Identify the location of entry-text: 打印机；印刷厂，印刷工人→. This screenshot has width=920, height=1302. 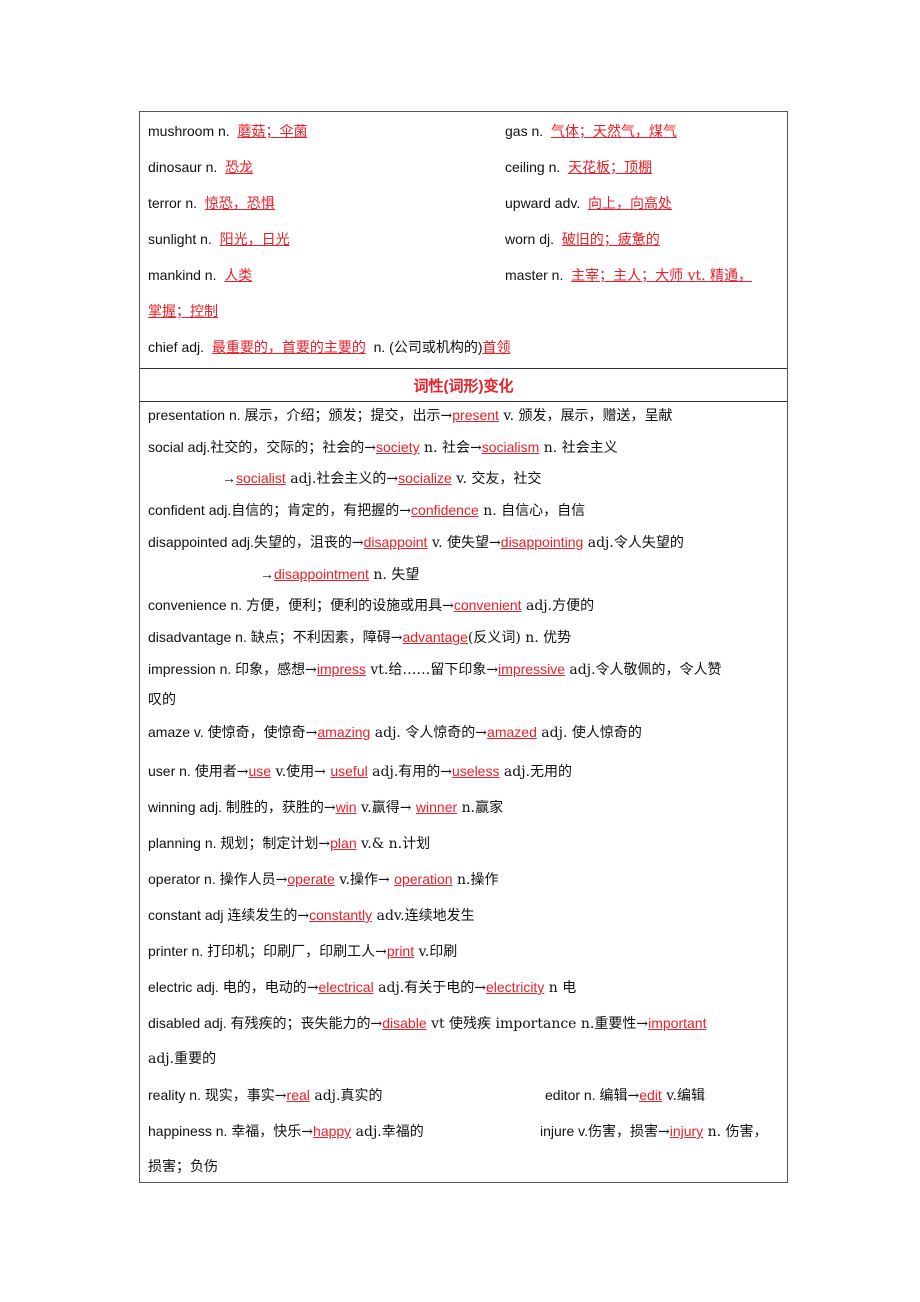
(297, 952).